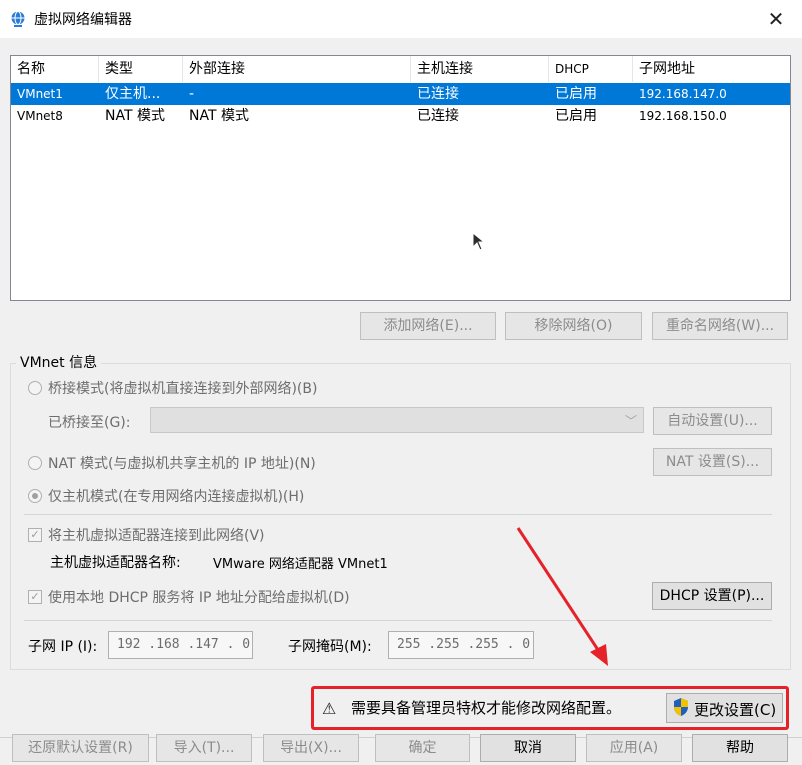 The height and width of the screenshot is (765, 802). What do you see at coordinates (40, 94) in the screenshot?
I see `row-name: VMnet1` at bounding box center [40, 94].